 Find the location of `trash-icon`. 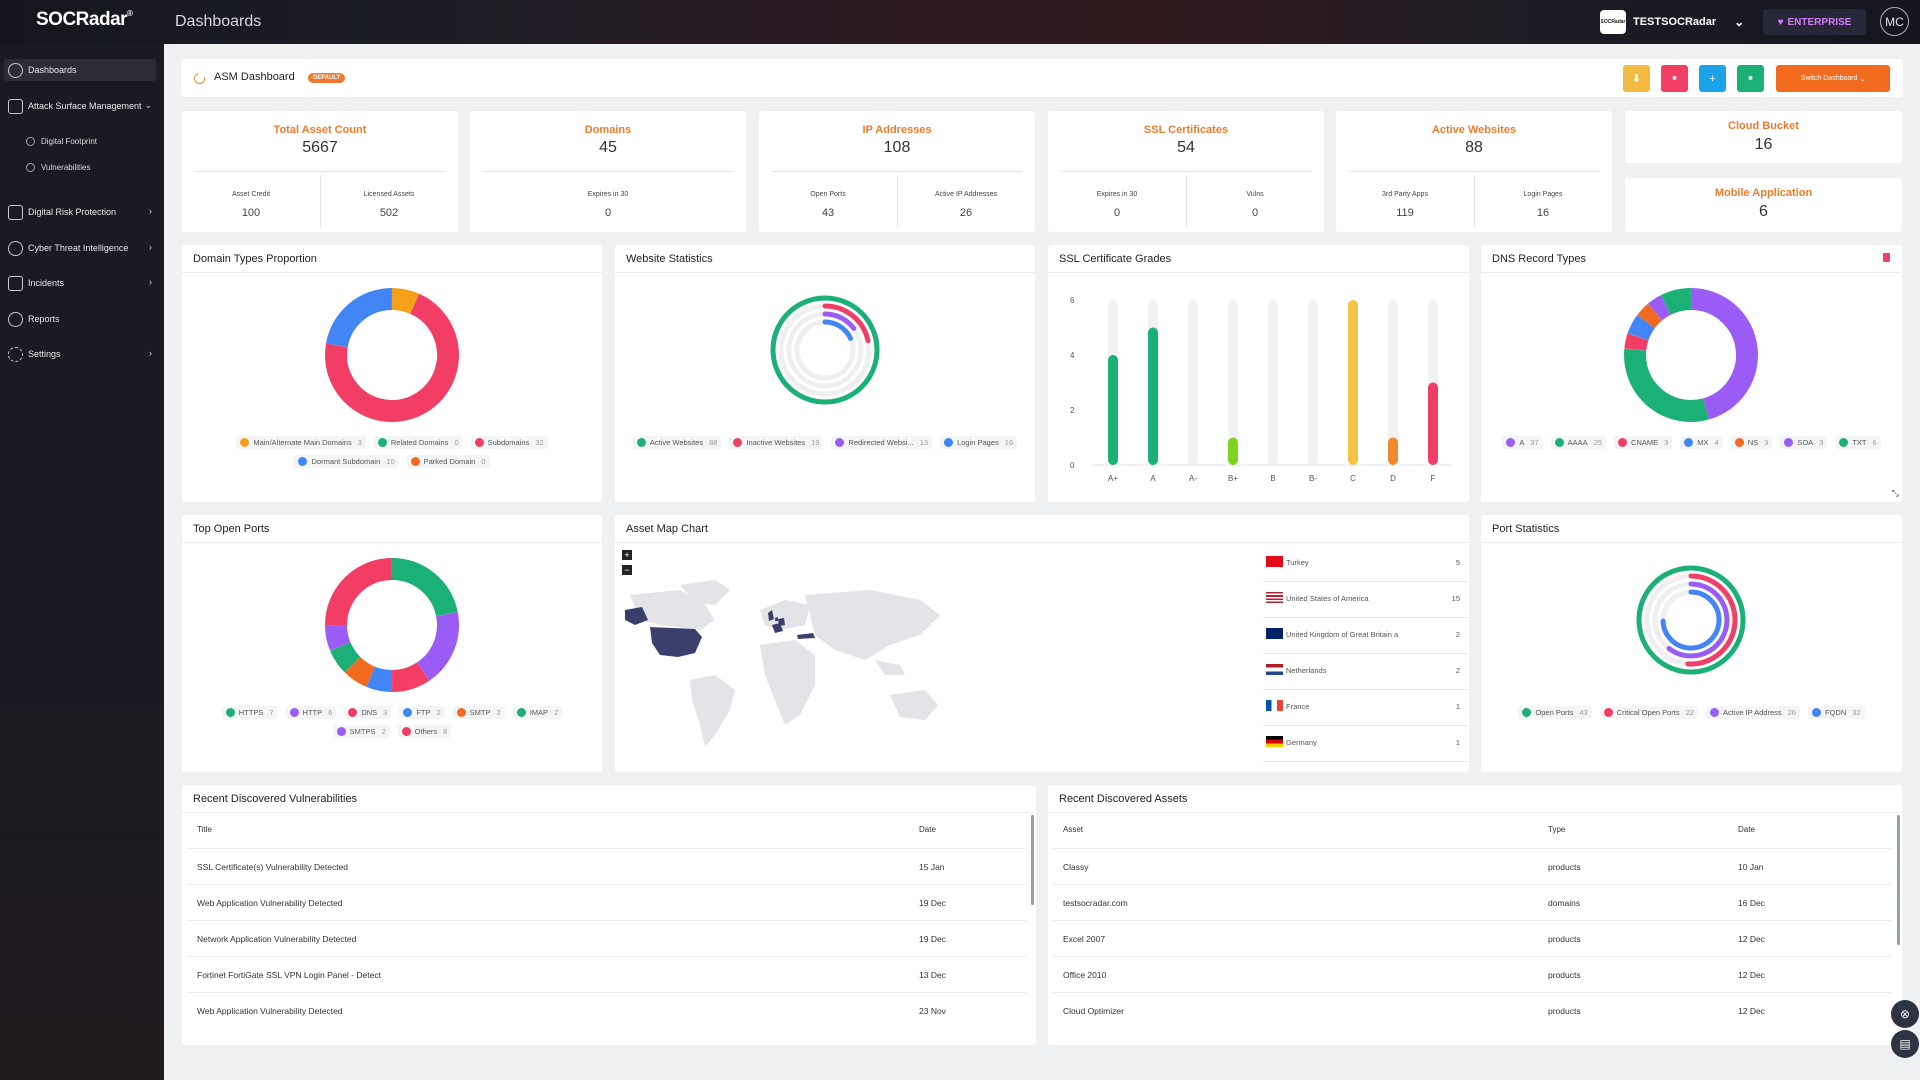

trash-icon is located at coordinates (1886, 257).